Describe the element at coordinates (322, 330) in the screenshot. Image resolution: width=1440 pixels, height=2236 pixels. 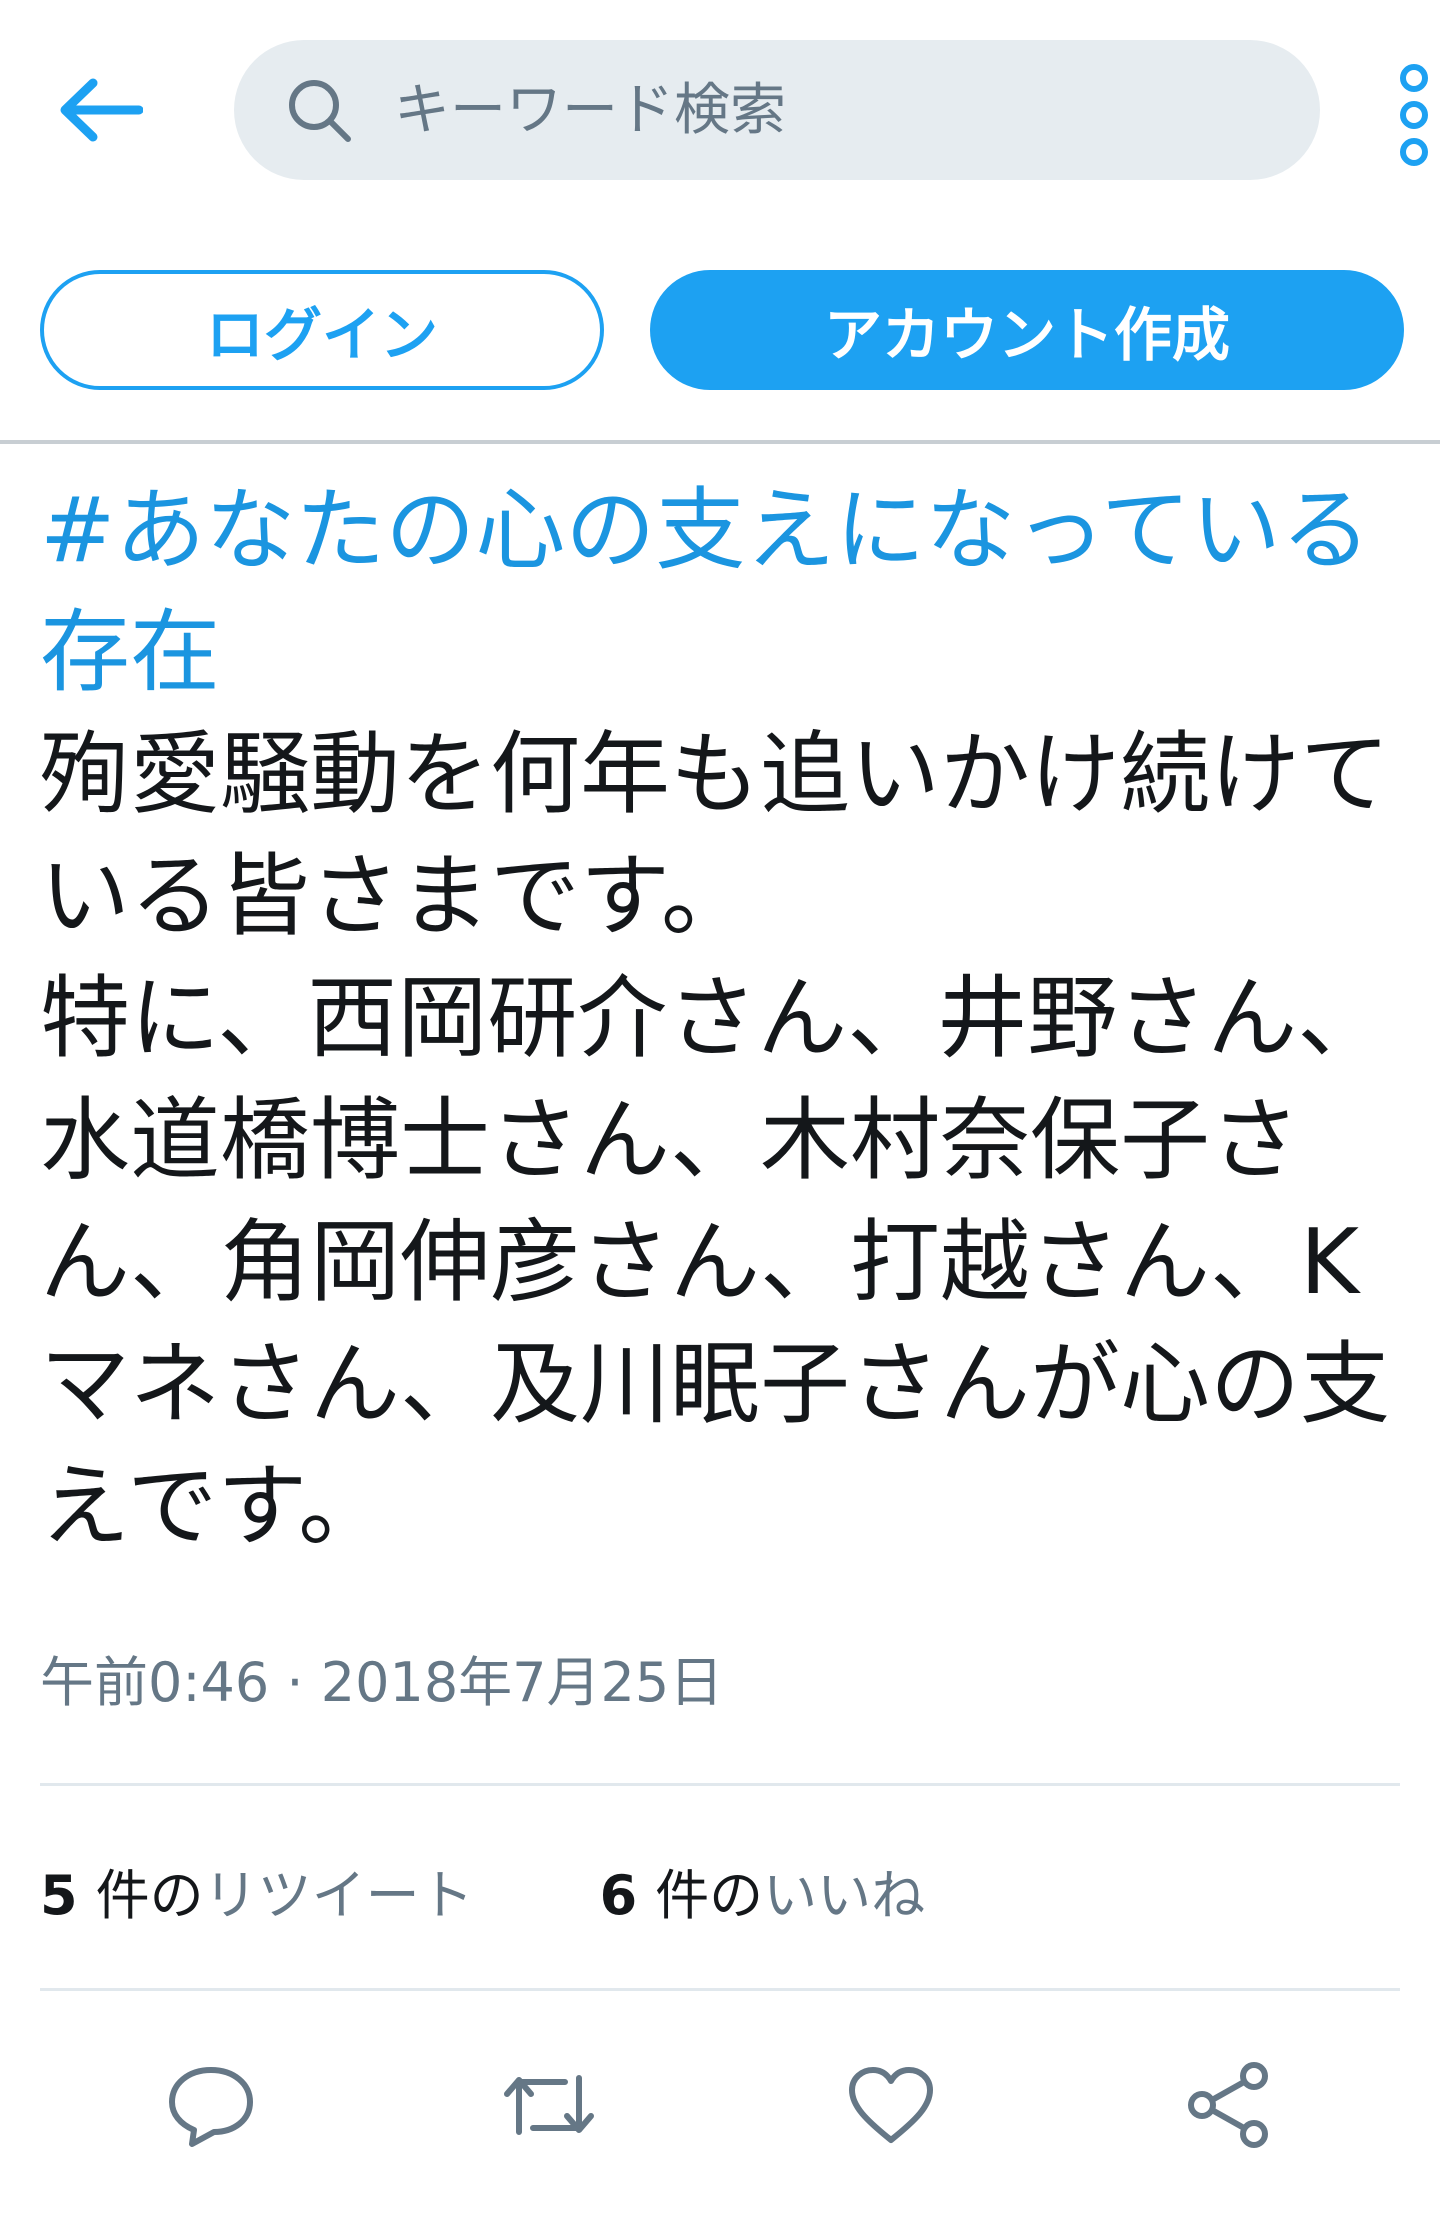
I see `login-button: ログイン` at that location.